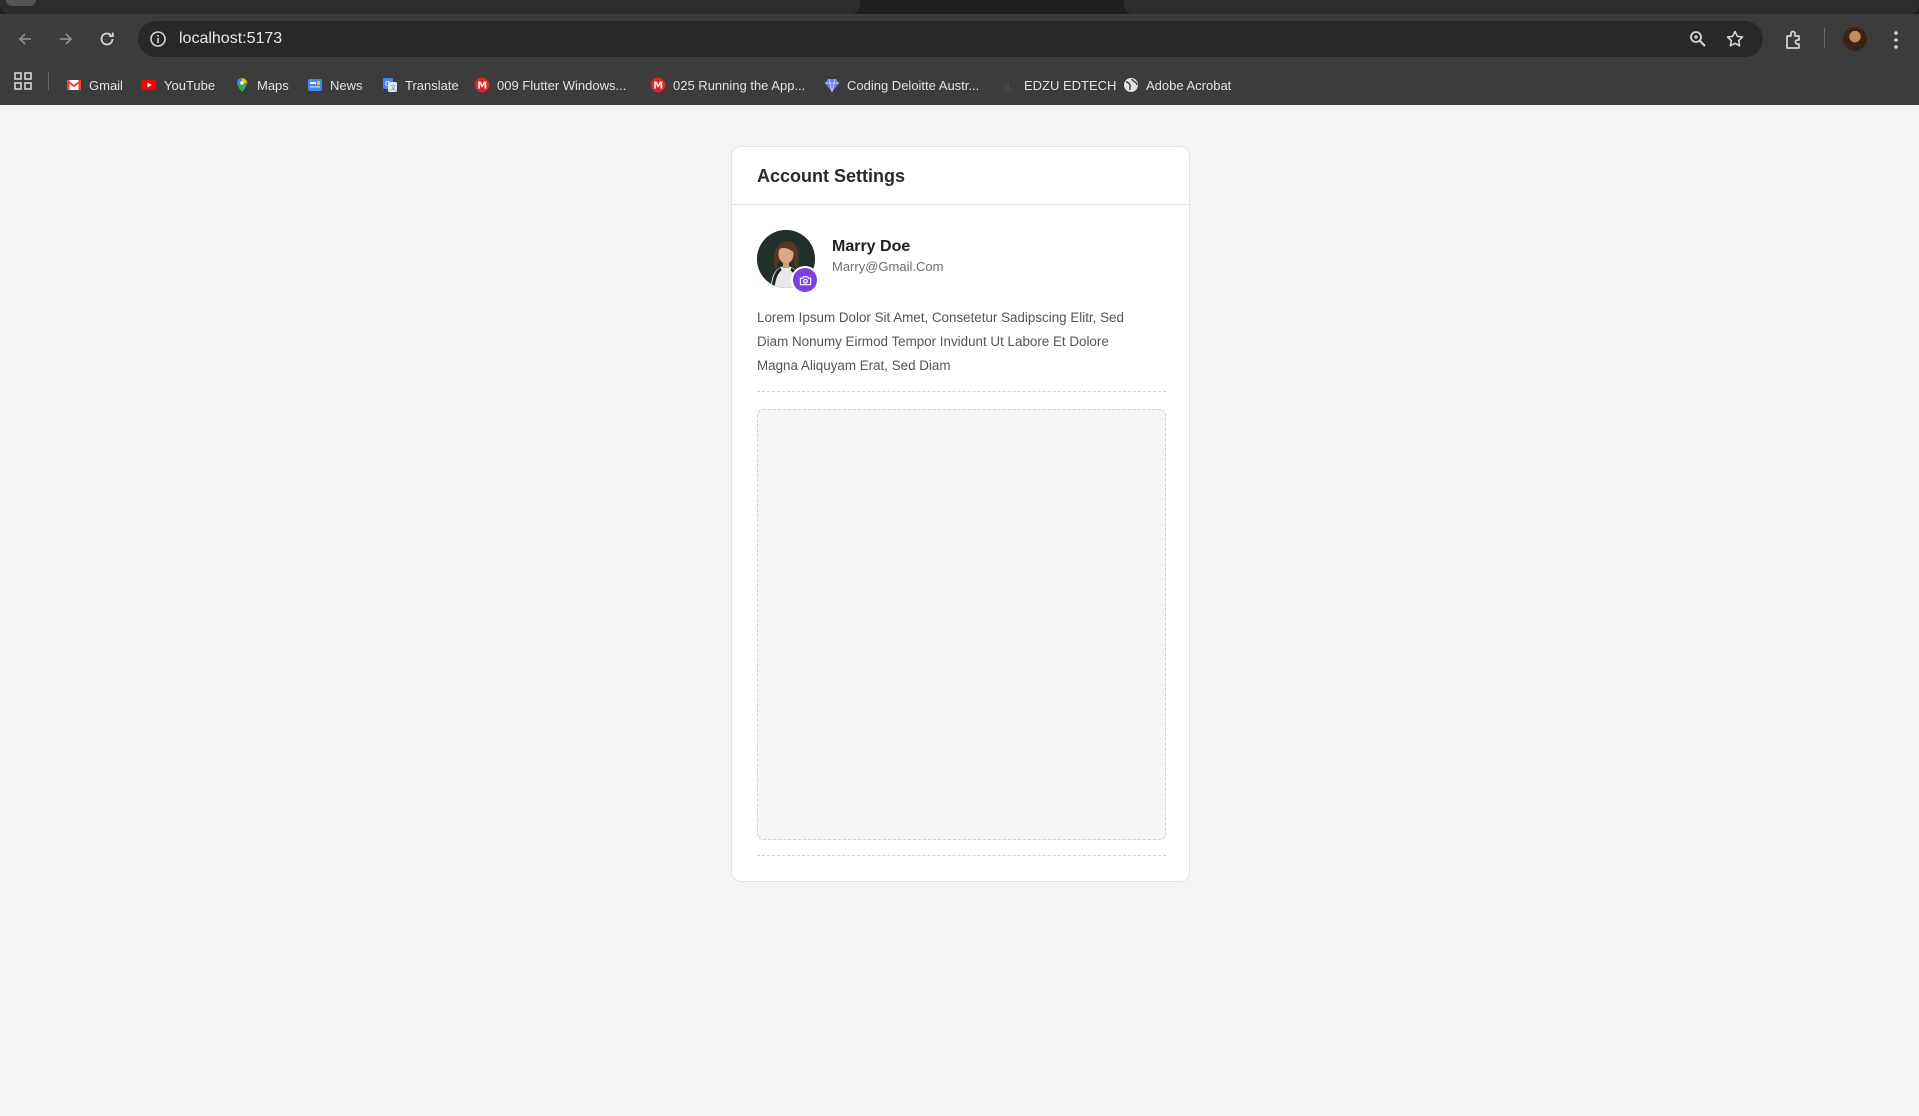 The width and height of the screenshot is (1919, 1116). Describe the element at coordinates (1794, 40) in the screenshot. I see `extensions-icon` at that location.